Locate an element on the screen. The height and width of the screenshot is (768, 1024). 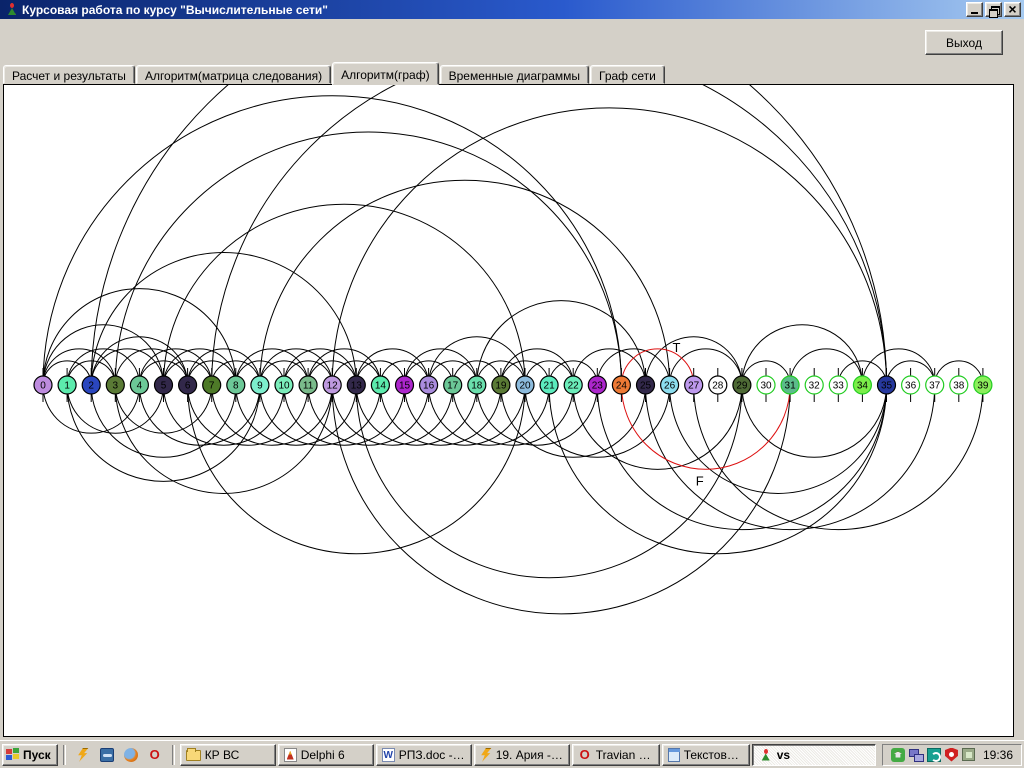
start-button: Пуск is located at coordinates (30, 754).